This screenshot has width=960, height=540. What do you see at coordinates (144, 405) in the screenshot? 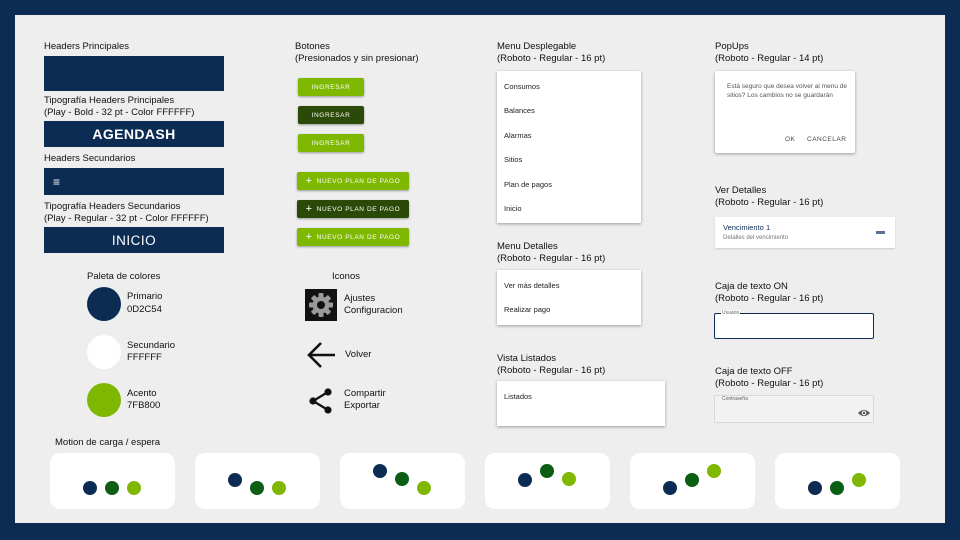
I see `swatch-acento-hex: 7FB800` at bounding box center [144, 405].